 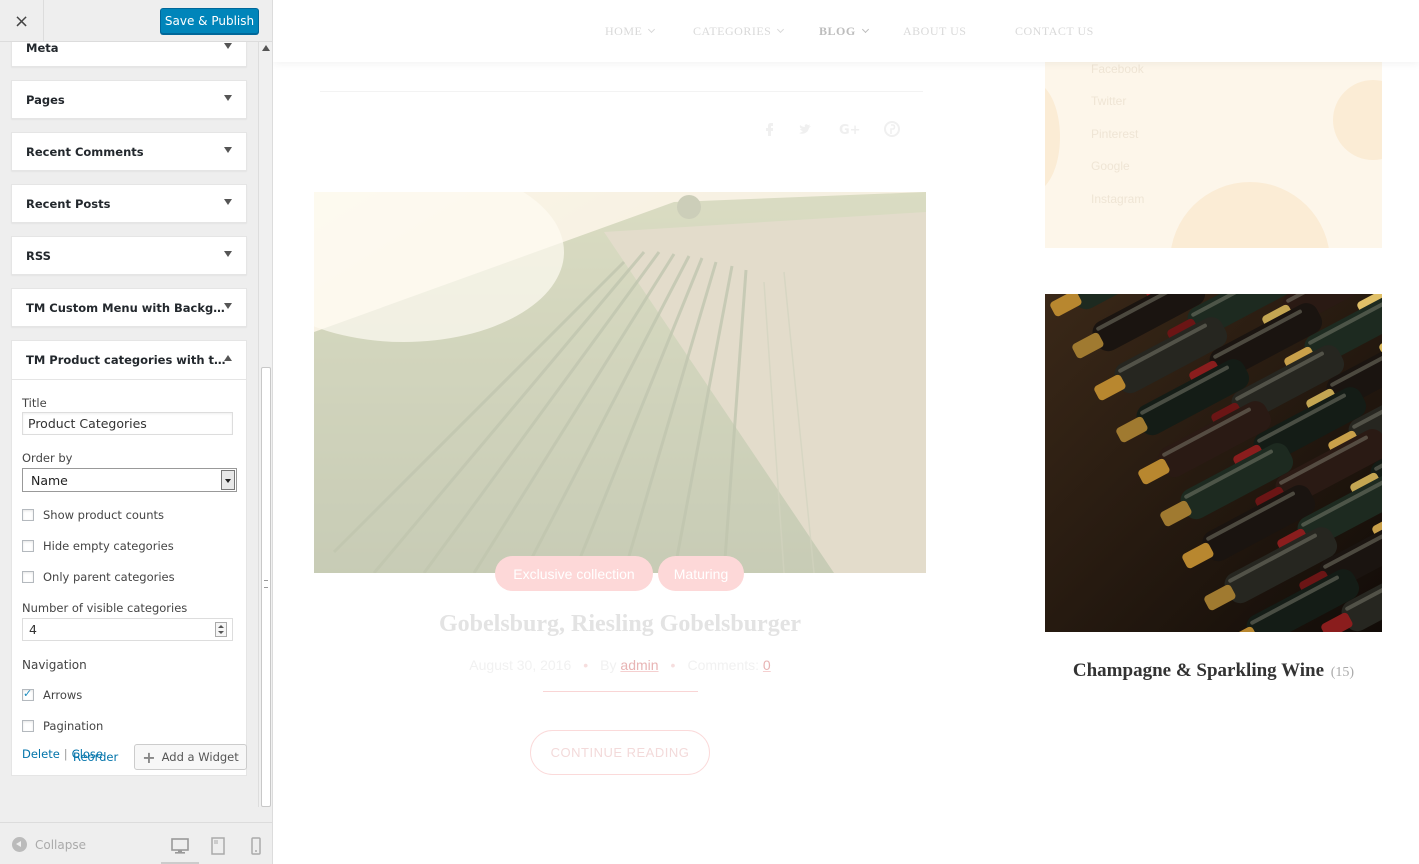 I want to click on title-input: Product Categories, so click(x=127, y=423).